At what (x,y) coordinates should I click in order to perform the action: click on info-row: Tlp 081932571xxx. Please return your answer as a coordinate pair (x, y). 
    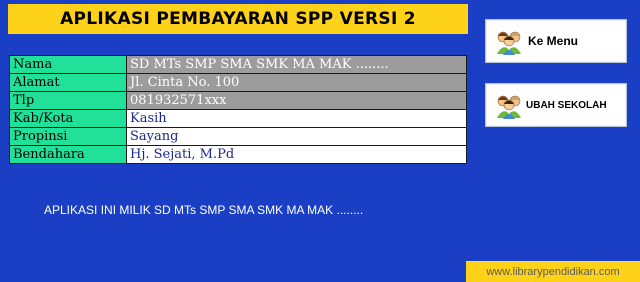
    Looking at the image, I should click on (238, 100).